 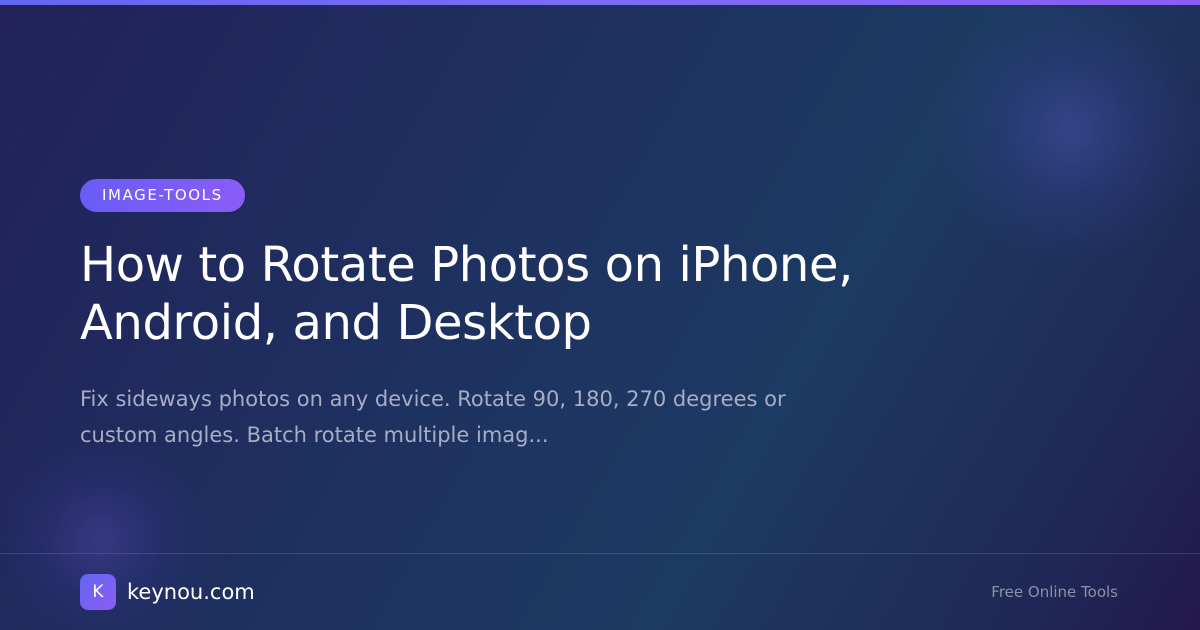 What do you see at coordinates (98, 592) in the screenshot?
I see `brand-logo-icon: K` at bounding box center [98, 592].